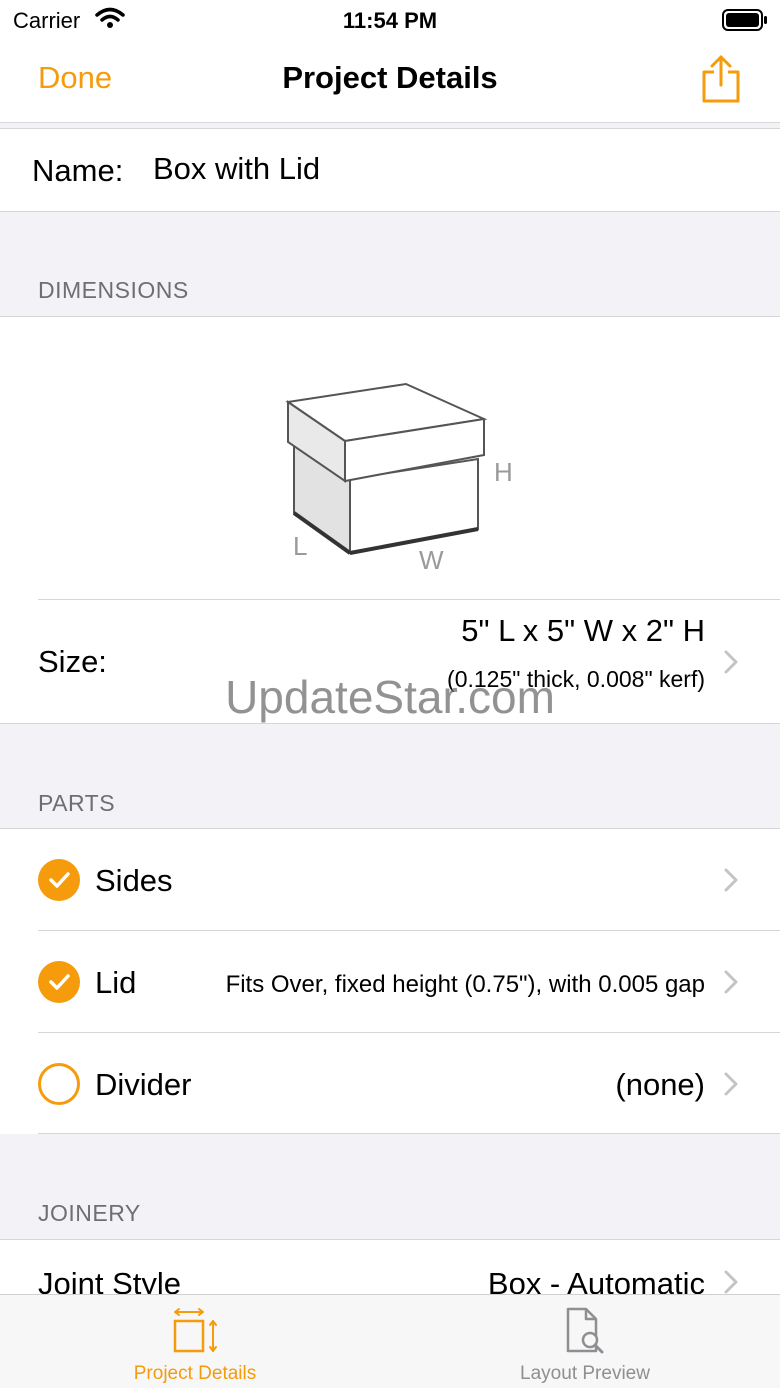 The width and height of the screenshot is (780, 1388). I want to click on clock: 11:54 PM, so click(390, 20).